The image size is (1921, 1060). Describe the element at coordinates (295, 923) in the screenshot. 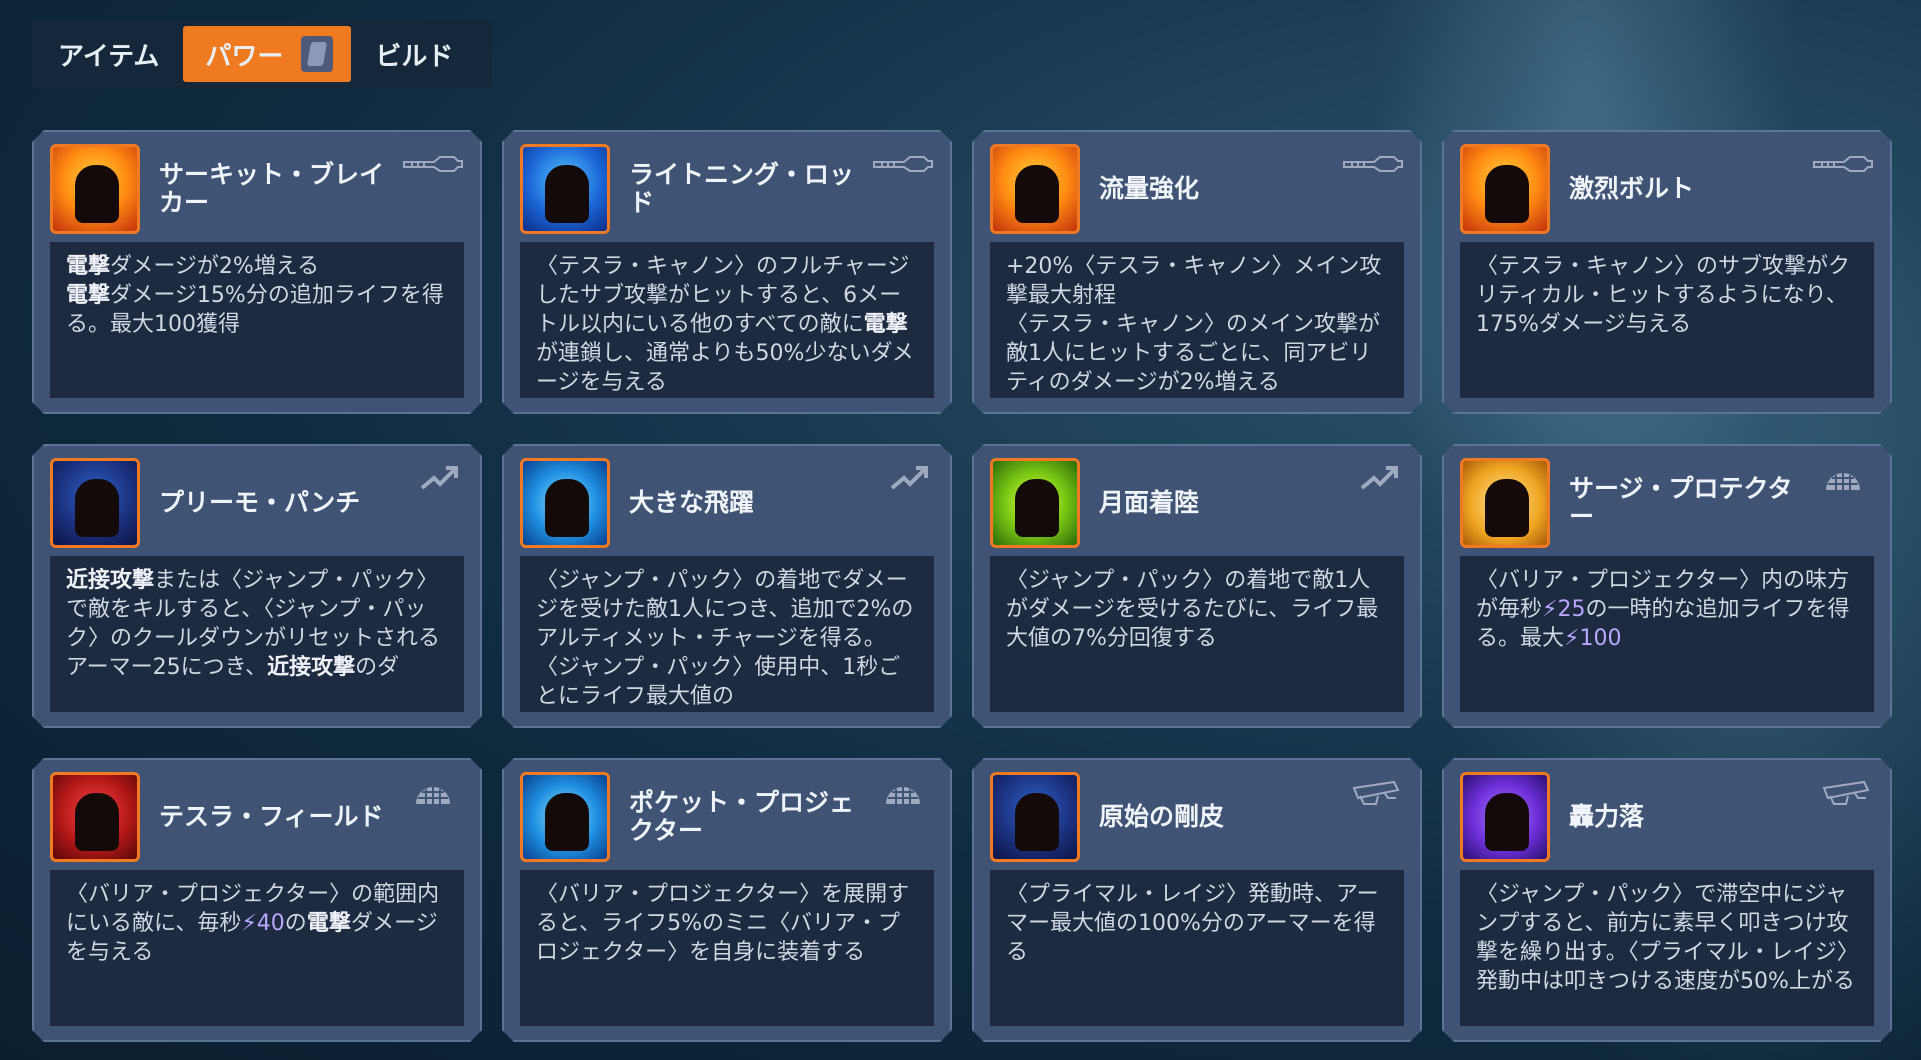

I see `description-text: の` at that location.